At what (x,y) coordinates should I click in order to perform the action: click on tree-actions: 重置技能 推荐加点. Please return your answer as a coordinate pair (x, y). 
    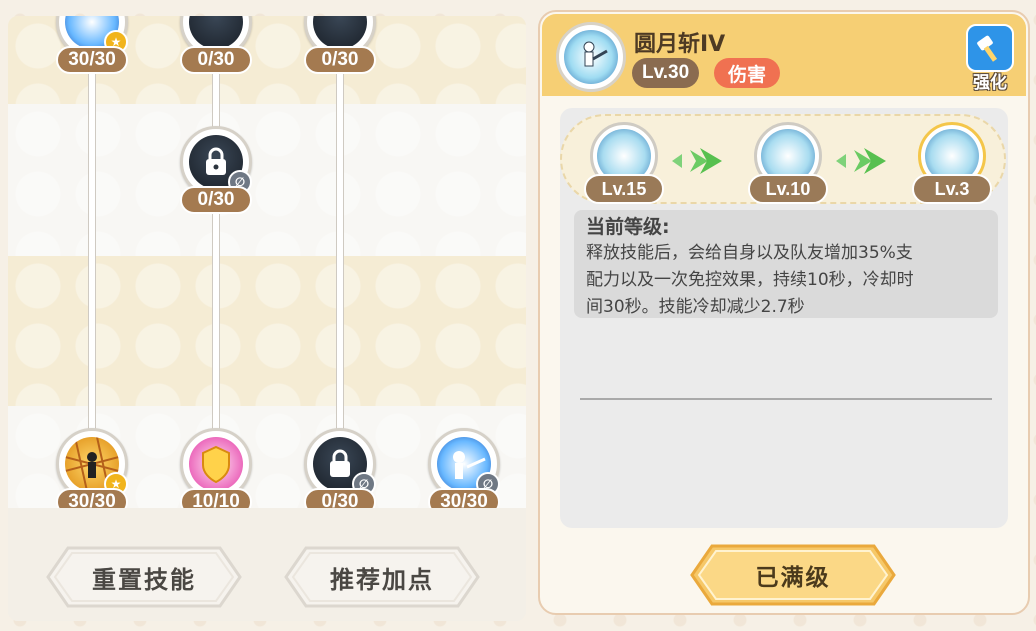
    Looking at the image, I should click on (267, 564).